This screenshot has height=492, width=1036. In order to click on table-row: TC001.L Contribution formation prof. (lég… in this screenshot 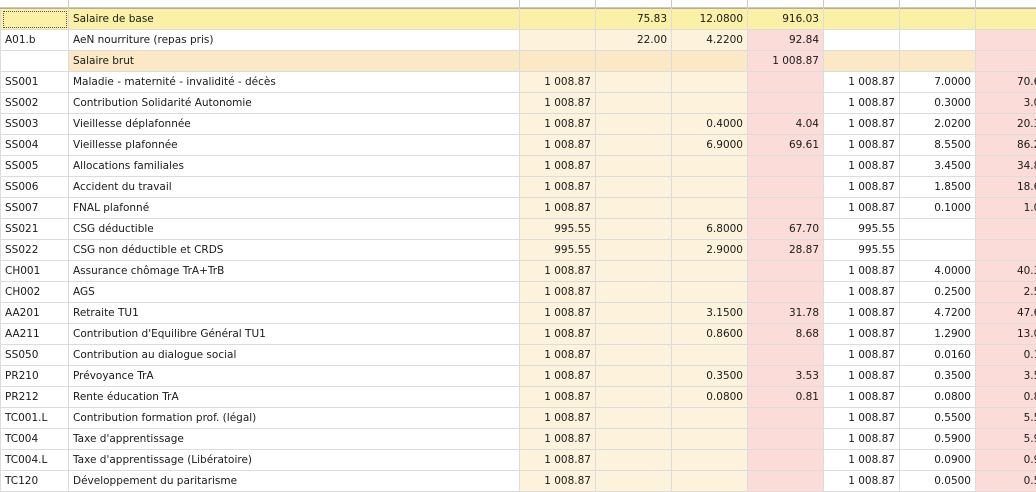, I will do `click(518, 418)`.